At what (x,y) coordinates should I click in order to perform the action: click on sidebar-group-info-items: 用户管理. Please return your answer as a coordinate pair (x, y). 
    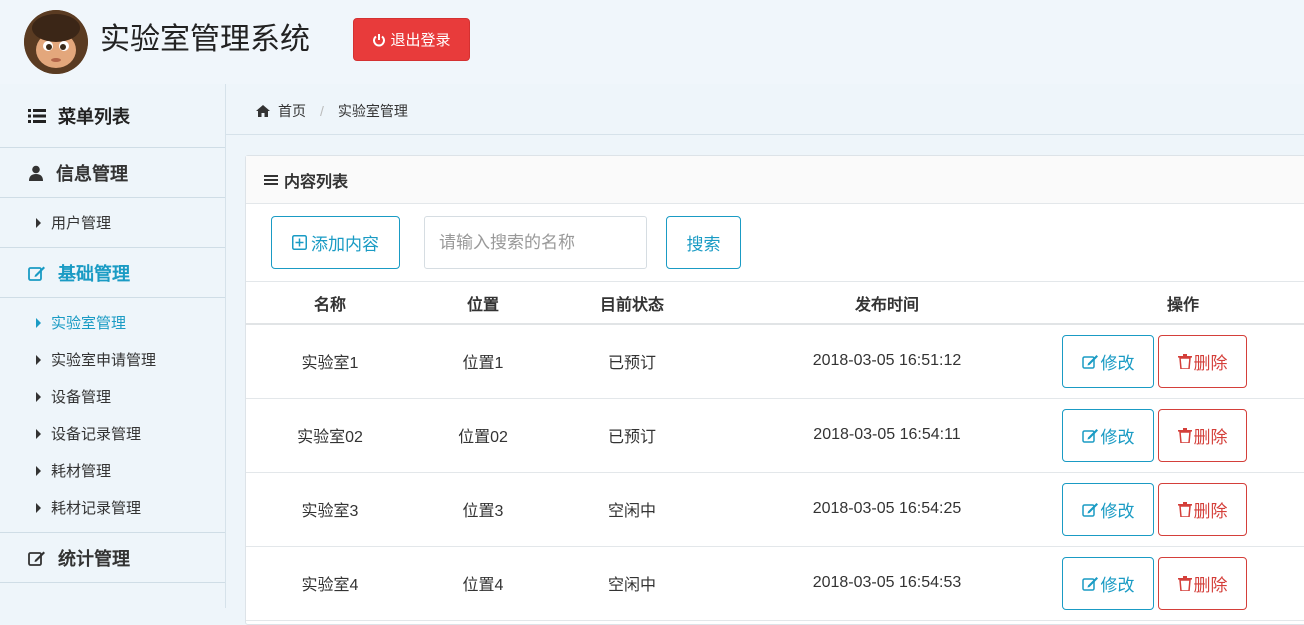
    Looking at the image, I should click on (112, 223).